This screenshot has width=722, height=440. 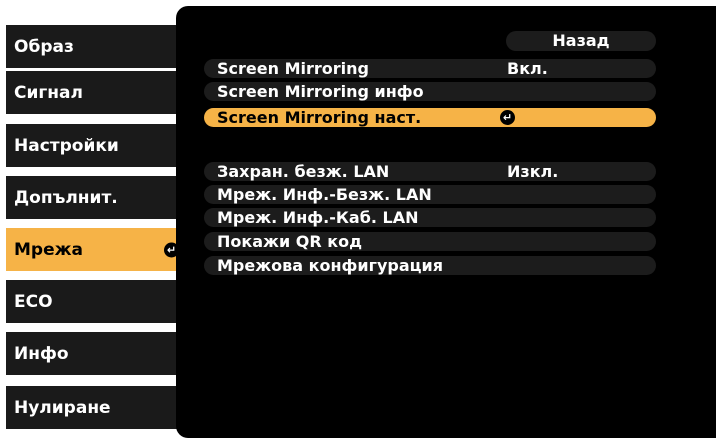 What do you see at coordinates (96, 92) in the screenshot?
I see `sidebar-item-signal: Сигнал` at bounding box center [96, 92].